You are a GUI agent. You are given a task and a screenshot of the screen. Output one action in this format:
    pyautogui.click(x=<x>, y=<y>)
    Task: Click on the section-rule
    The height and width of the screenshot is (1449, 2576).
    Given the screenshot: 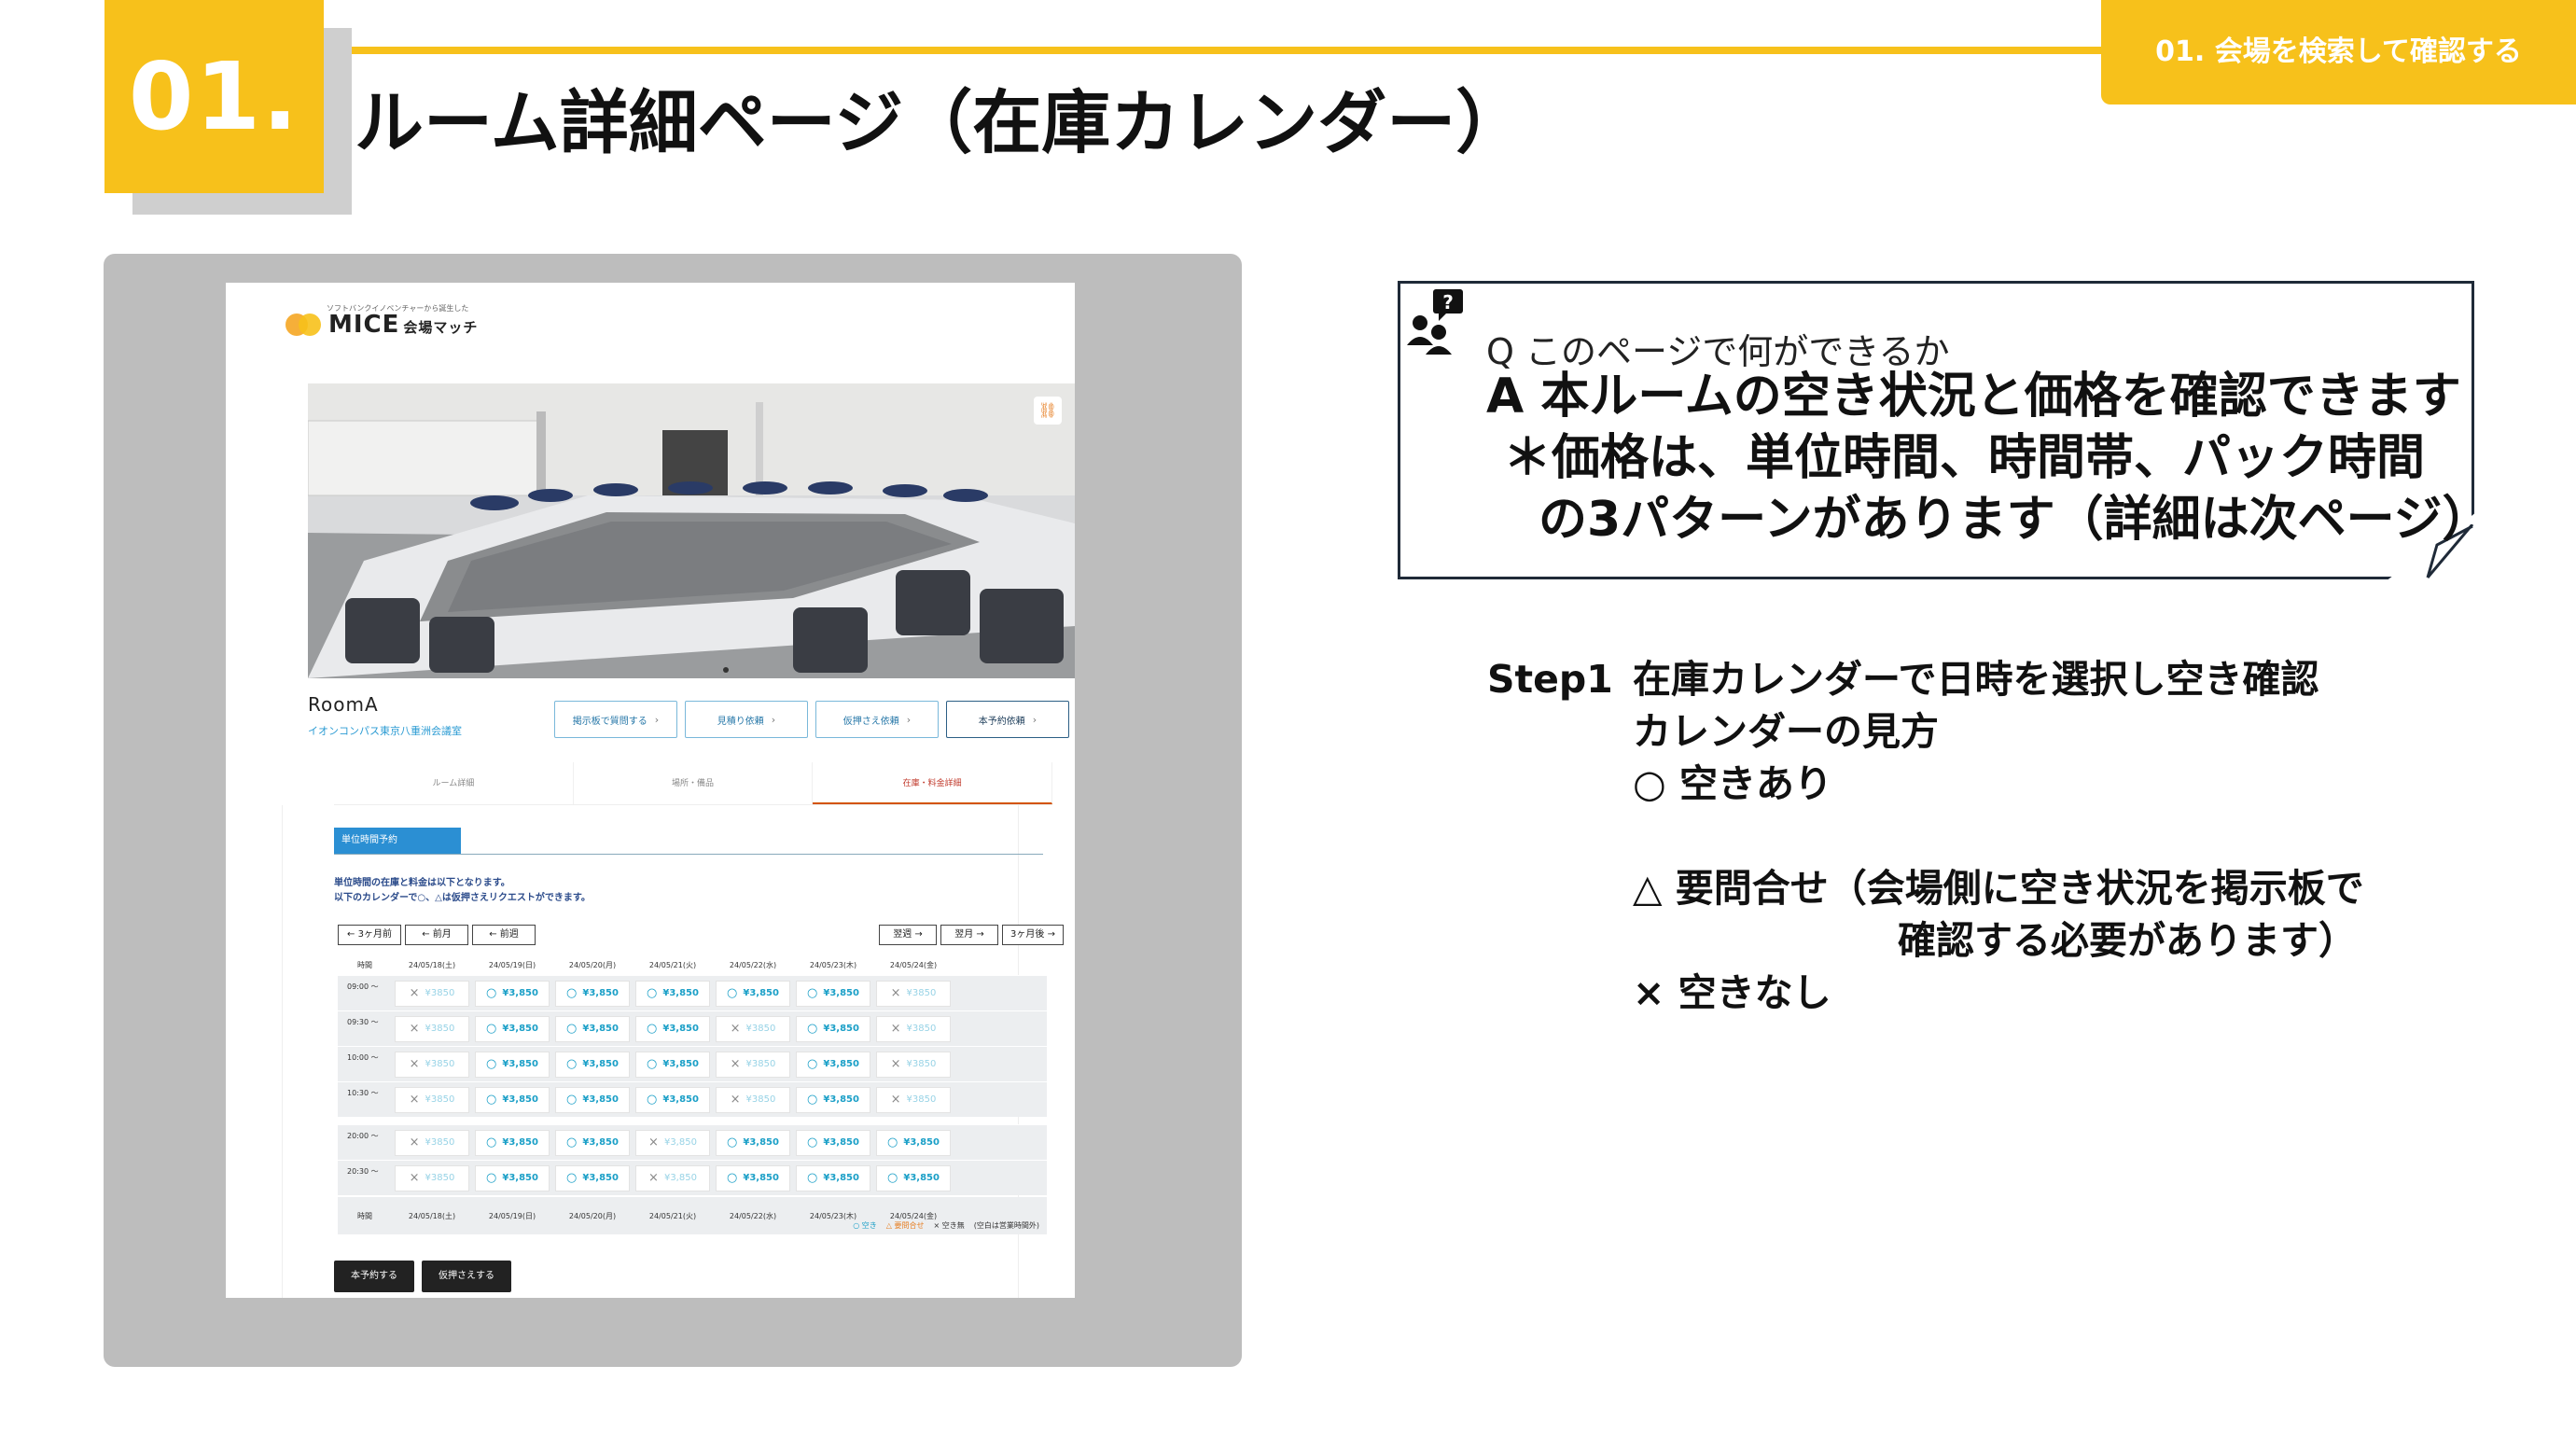 What is the action you would take?
    pyautogui.click(x=688, y=854)
    